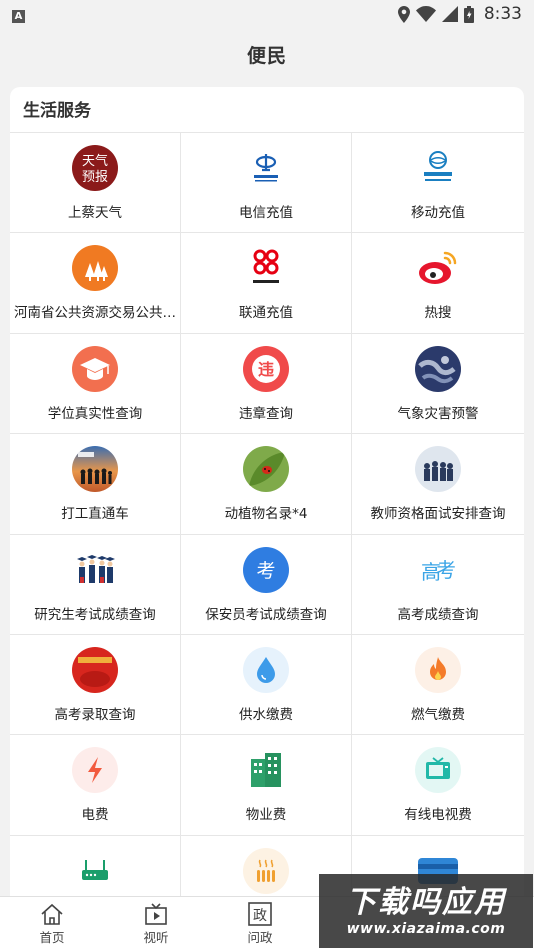 This screenshot has height=950, width=534. I want to click on service-weather-disaster-warning: 气象灾害预警, so click(438, 384).